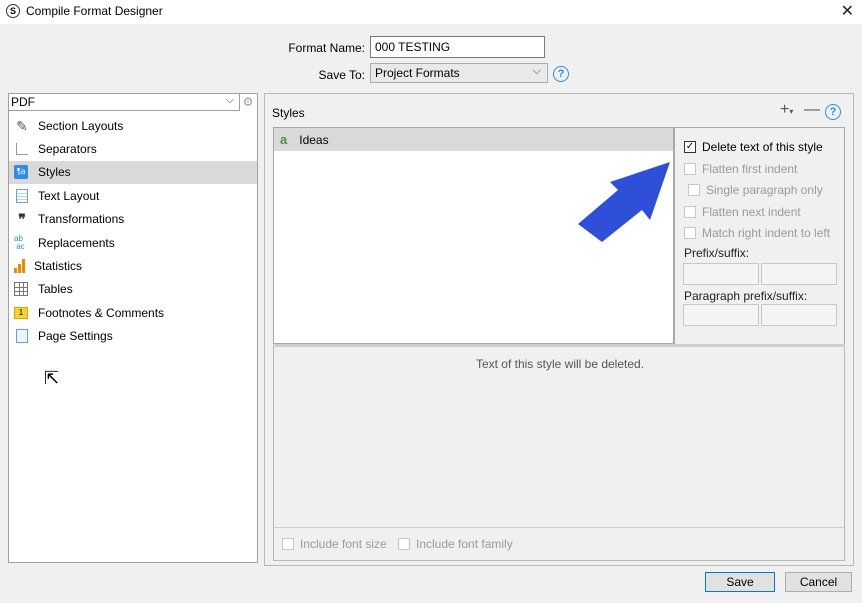 The width and height of the screenshot is (862, 603). I want to click on output-format-select: PDF ⌵, so click(124, 102).